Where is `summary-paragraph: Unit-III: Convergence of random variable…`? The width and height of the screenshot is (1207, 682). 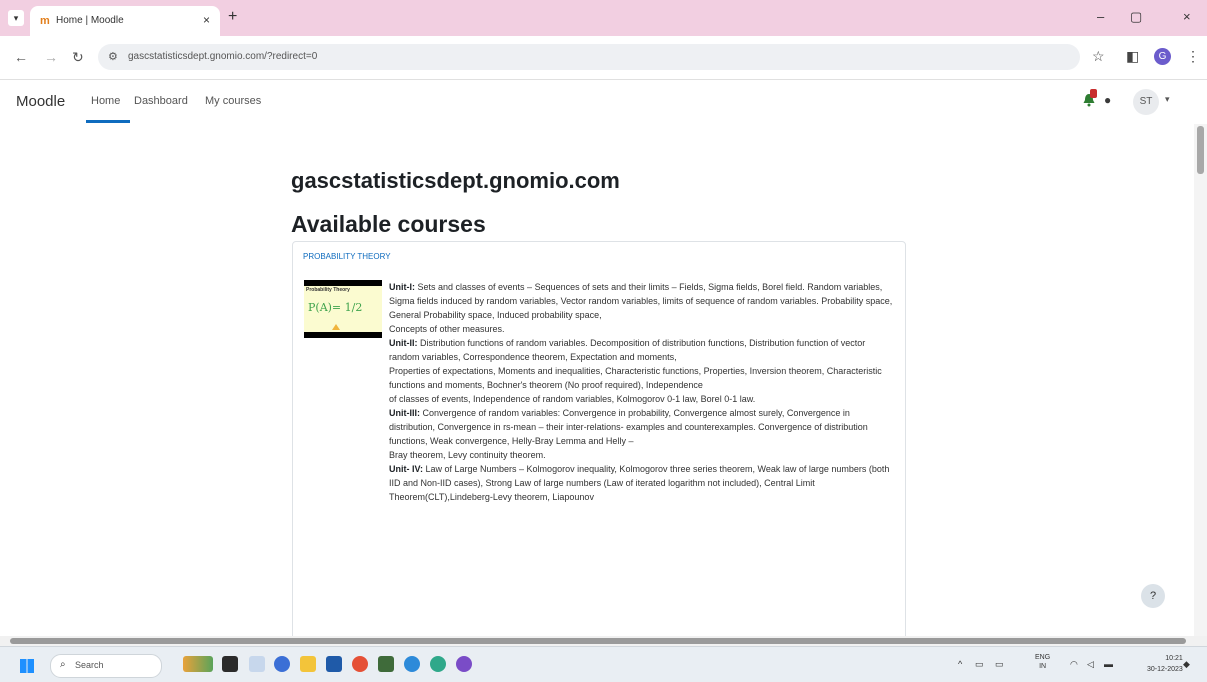 summary-paragraph: Unit-III: Convergence of random variable… is located at coordinates (643, 427).